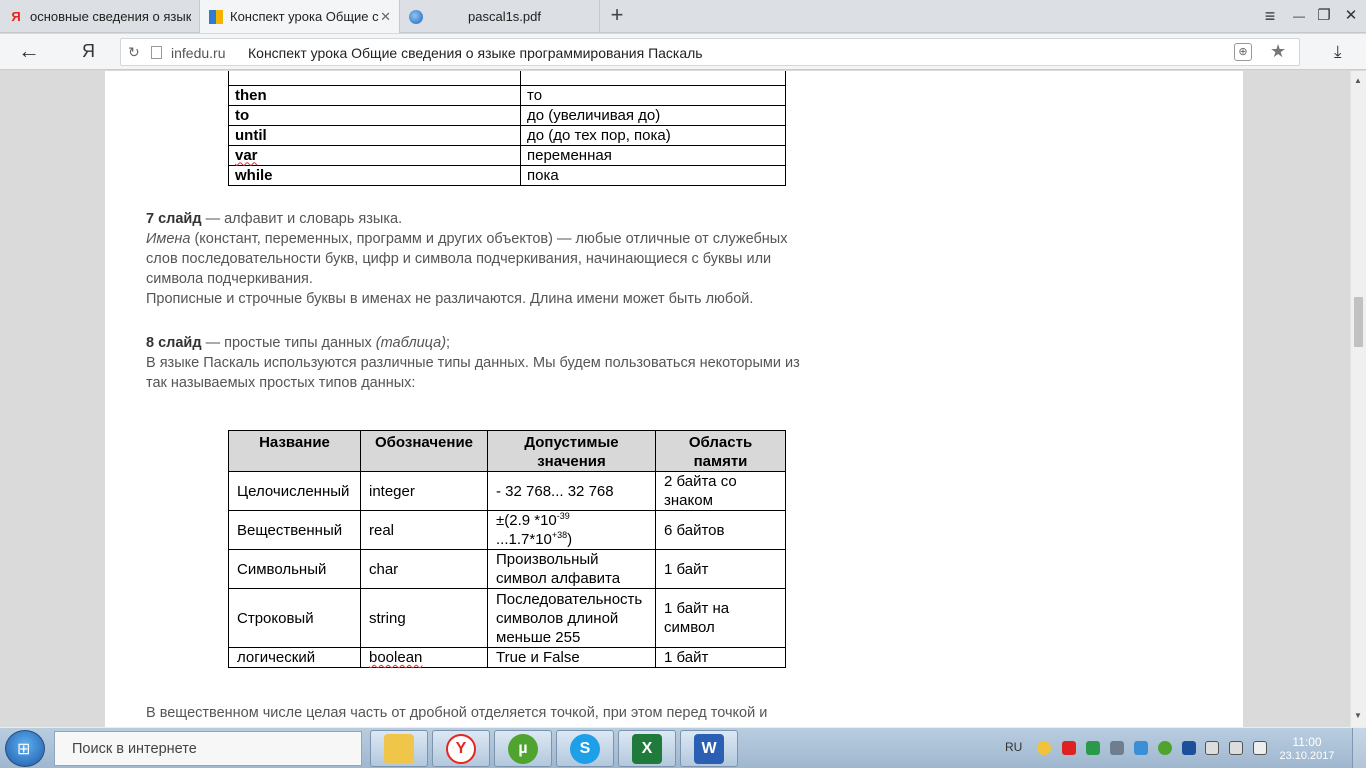 This screenshot has height=768, width=1366. I want to click on tray-antivirus-icon, so click(1069, 748).